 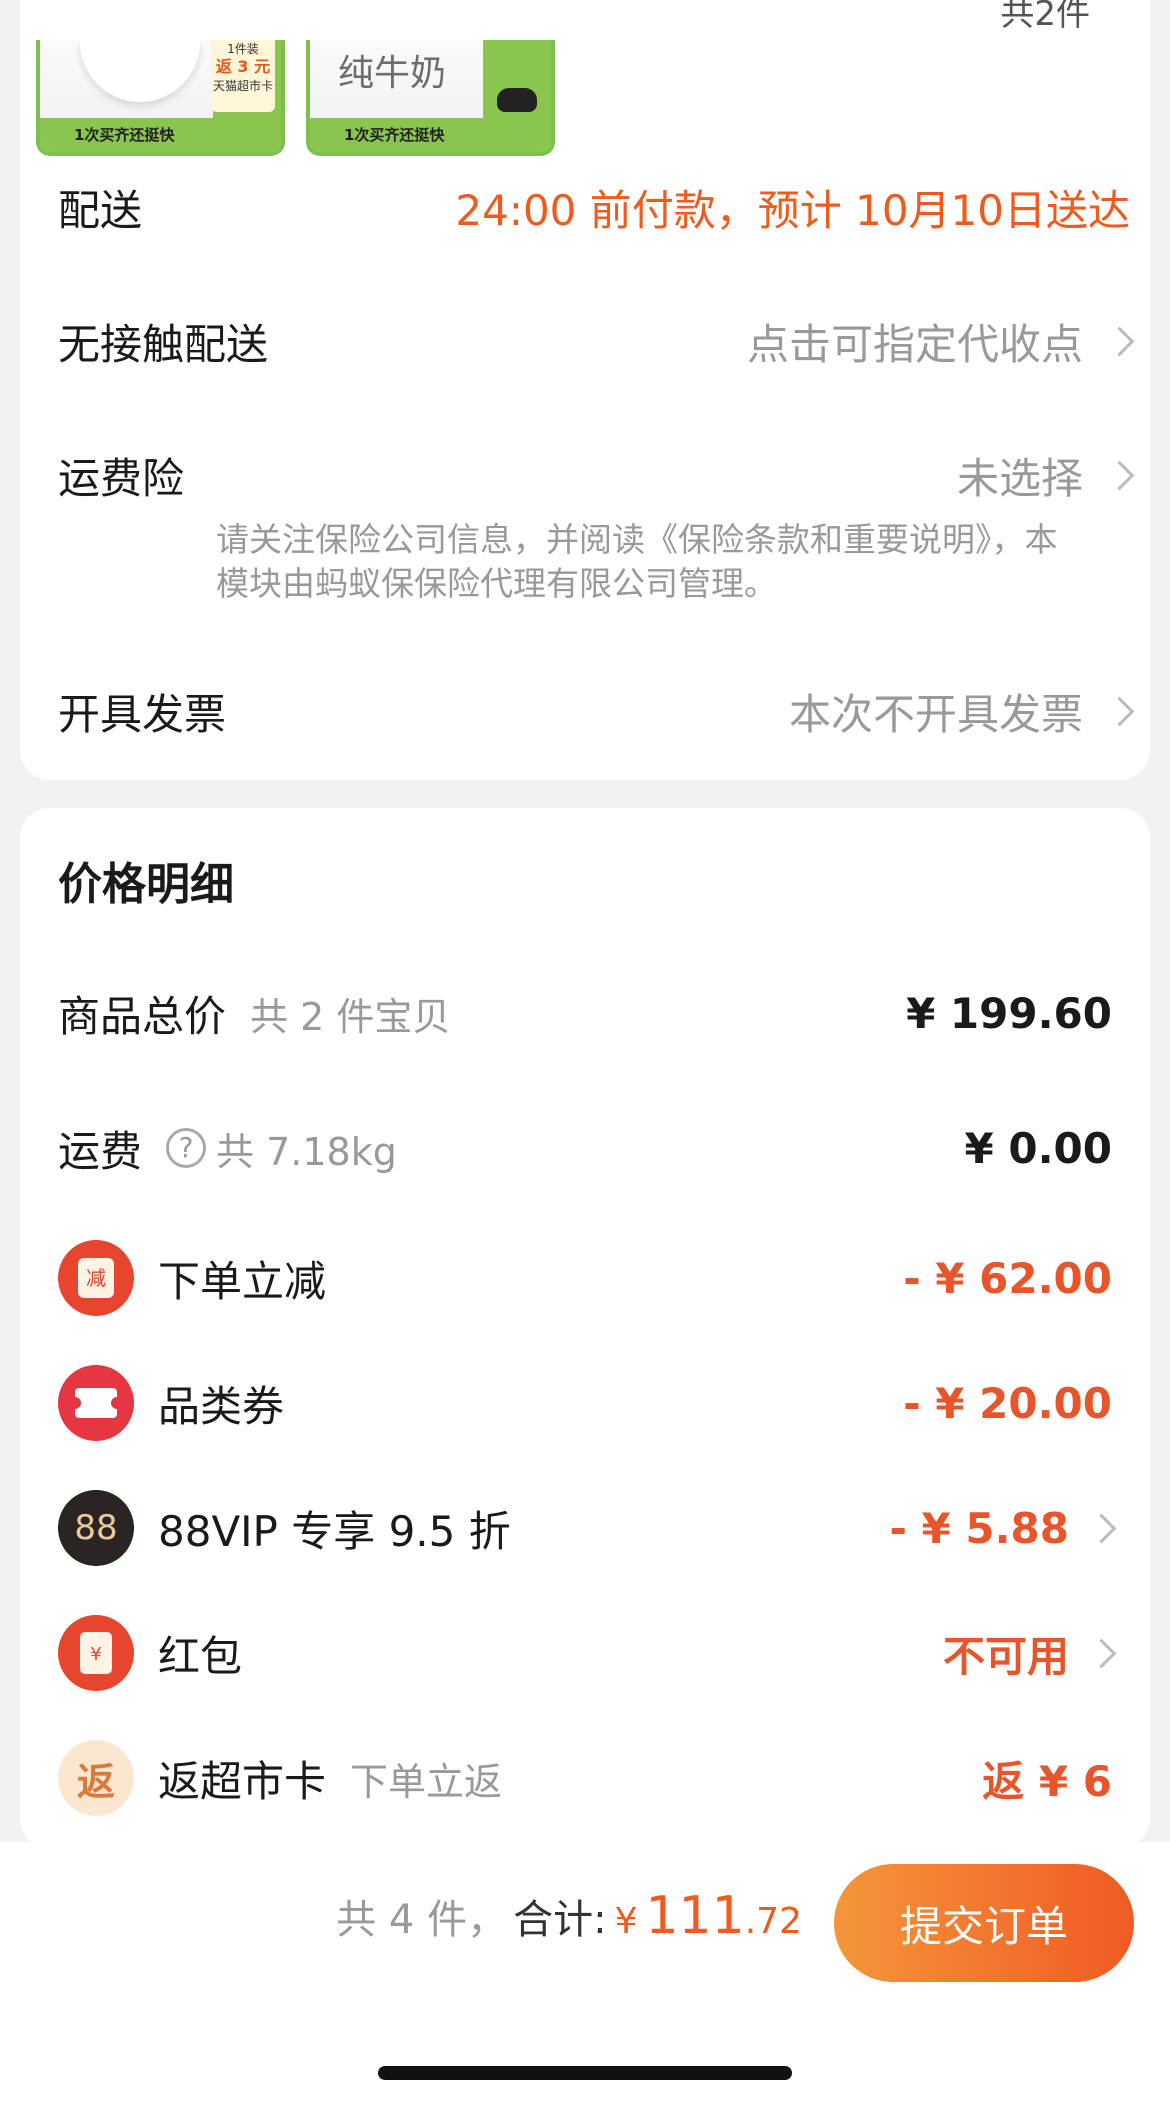 I want to click on help-circle-icon: ?, so click(x=186, y=1148).